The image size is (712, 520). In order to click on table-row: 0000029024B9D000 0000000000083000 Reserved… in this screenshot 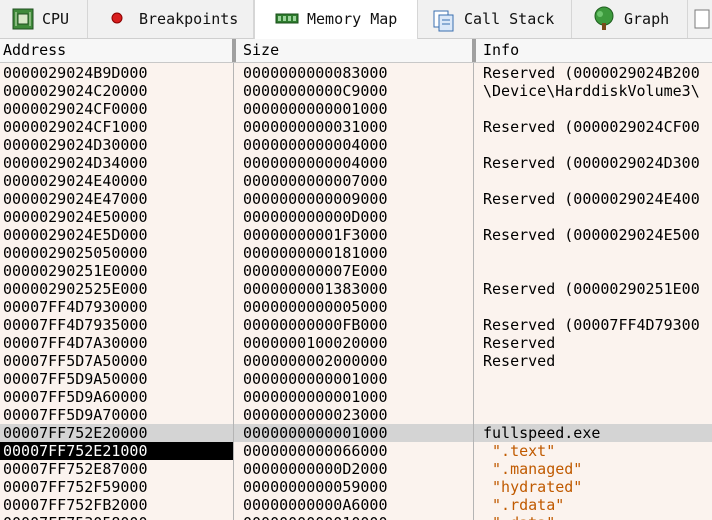, I will do `click(356, 73)`.